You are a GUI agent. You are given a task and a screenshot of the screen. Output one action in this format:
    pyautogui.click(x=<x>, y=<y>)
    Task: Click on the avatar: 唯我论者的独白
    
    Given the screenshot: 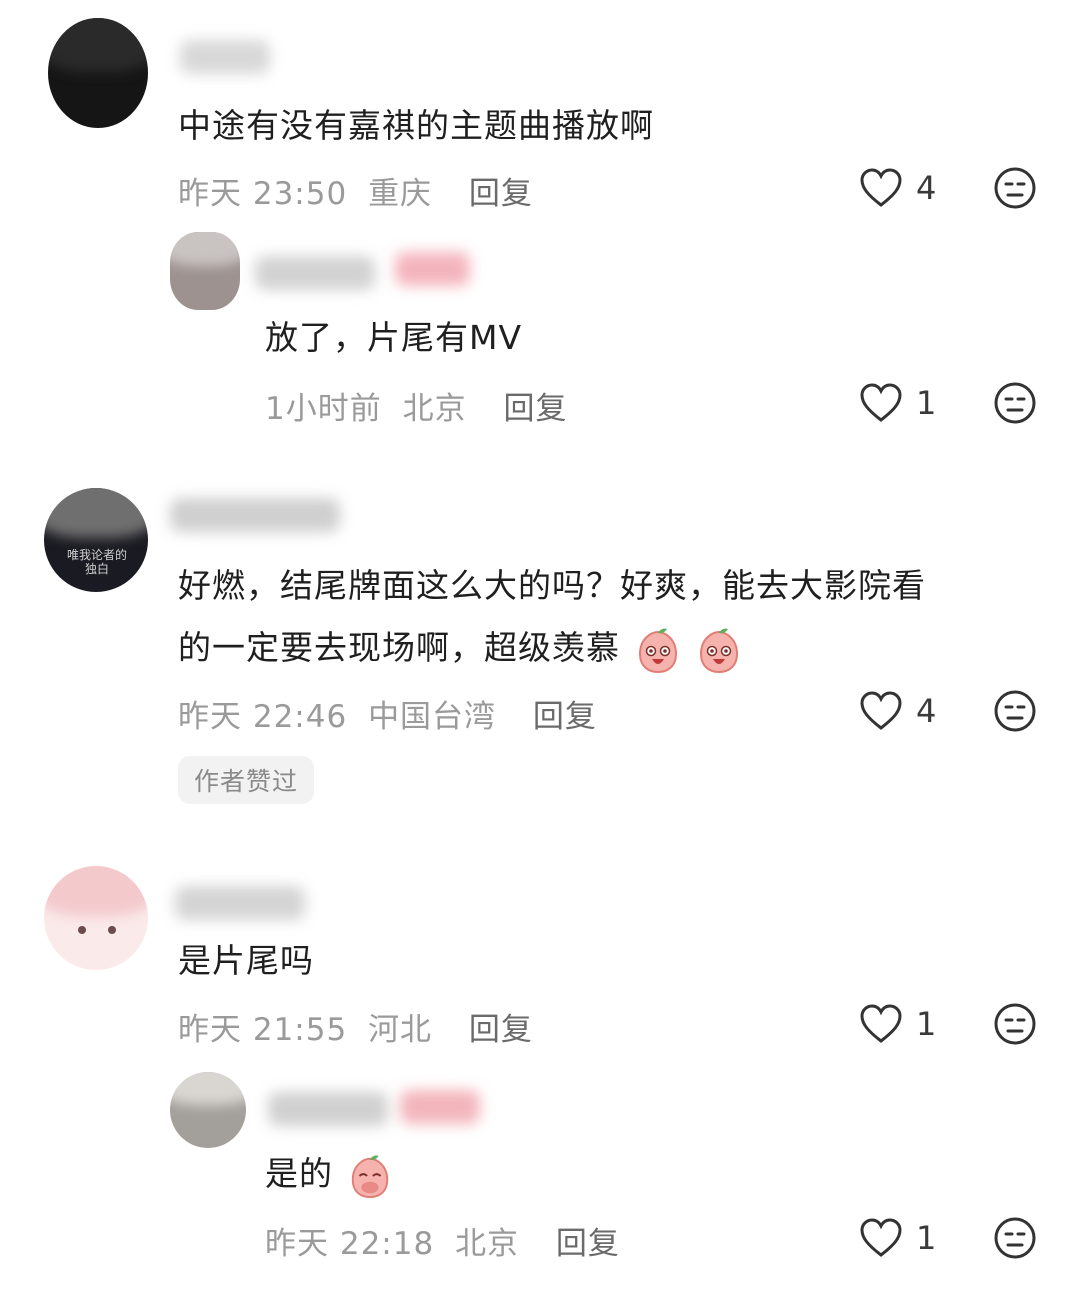 What is the action you would take?
    pyautogui.click(x=96, y=540)
    